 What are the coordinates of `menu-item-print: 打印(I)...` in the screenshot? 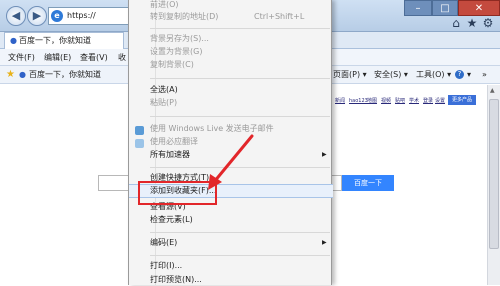 It's located at (231, 266).